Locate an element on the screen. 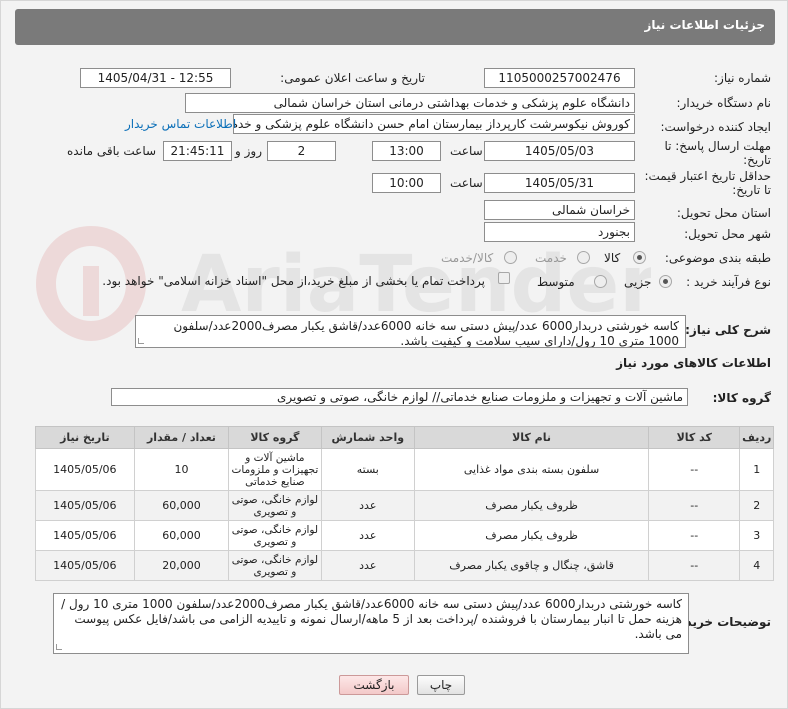 The image size is (788, 709). col-row: ردیف is located at coordinates (756, 437).